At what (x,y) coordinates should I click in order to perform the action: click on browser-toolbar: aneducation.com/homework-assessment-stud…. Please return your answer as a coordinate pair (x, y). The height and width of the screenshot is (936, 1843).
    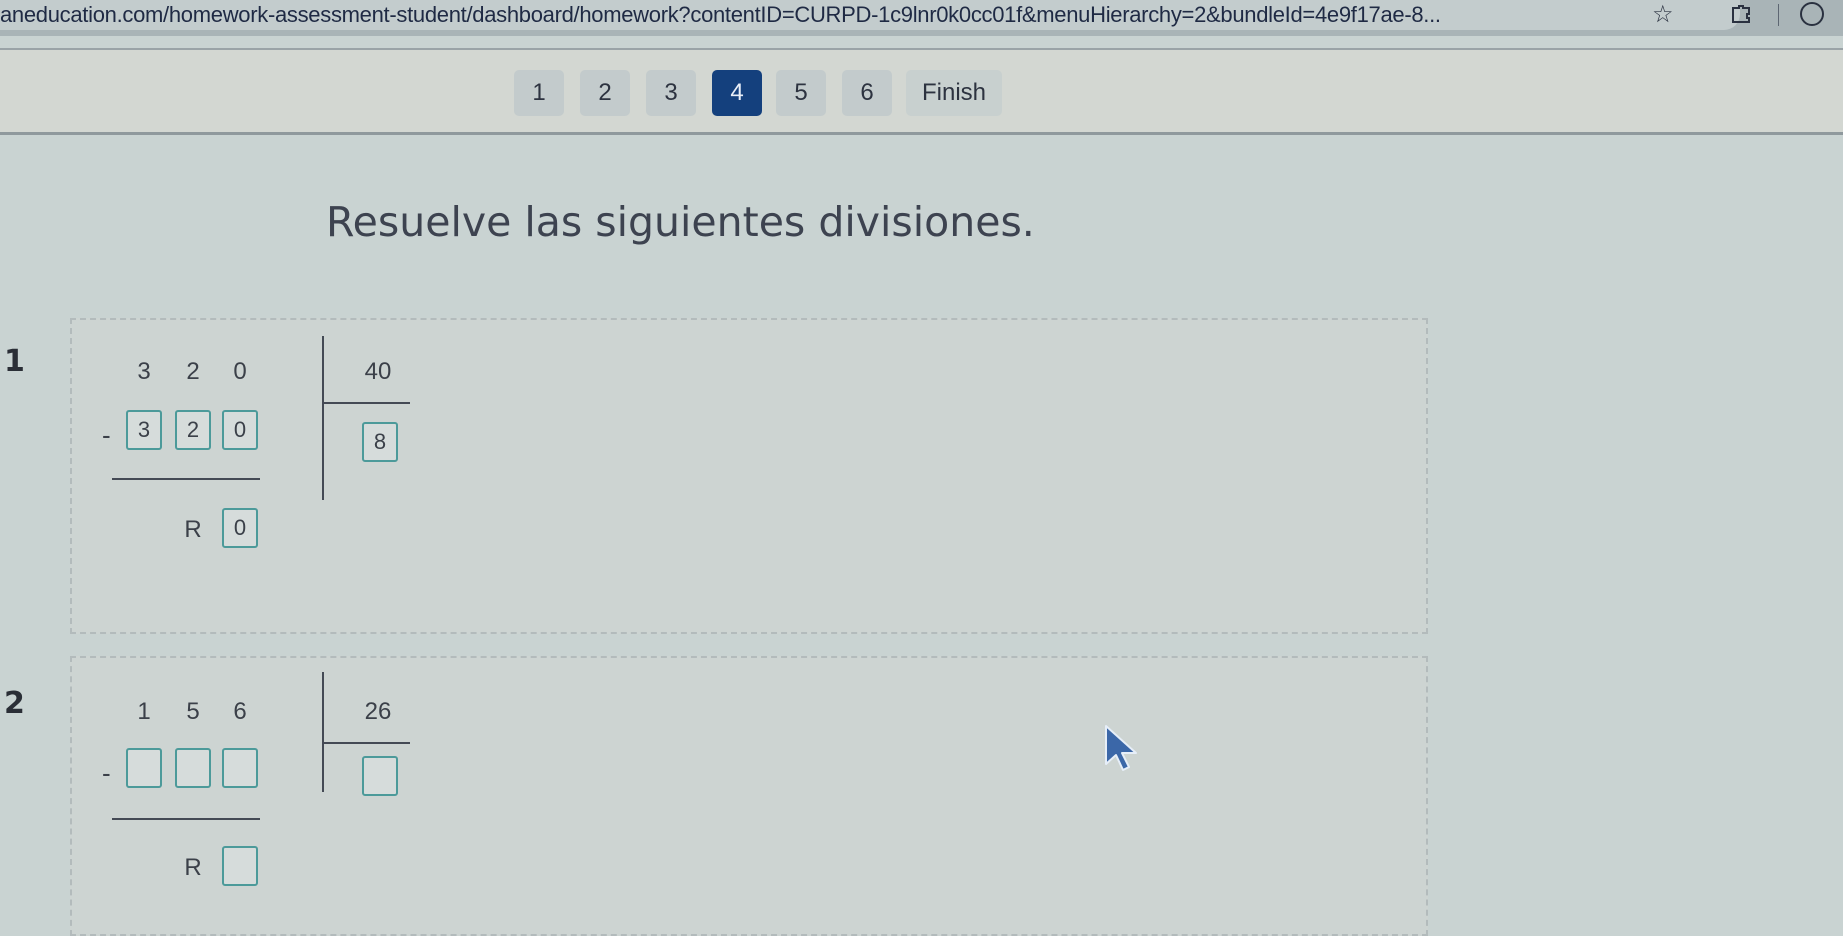
    Looking at the image, I should click on (921, 18).